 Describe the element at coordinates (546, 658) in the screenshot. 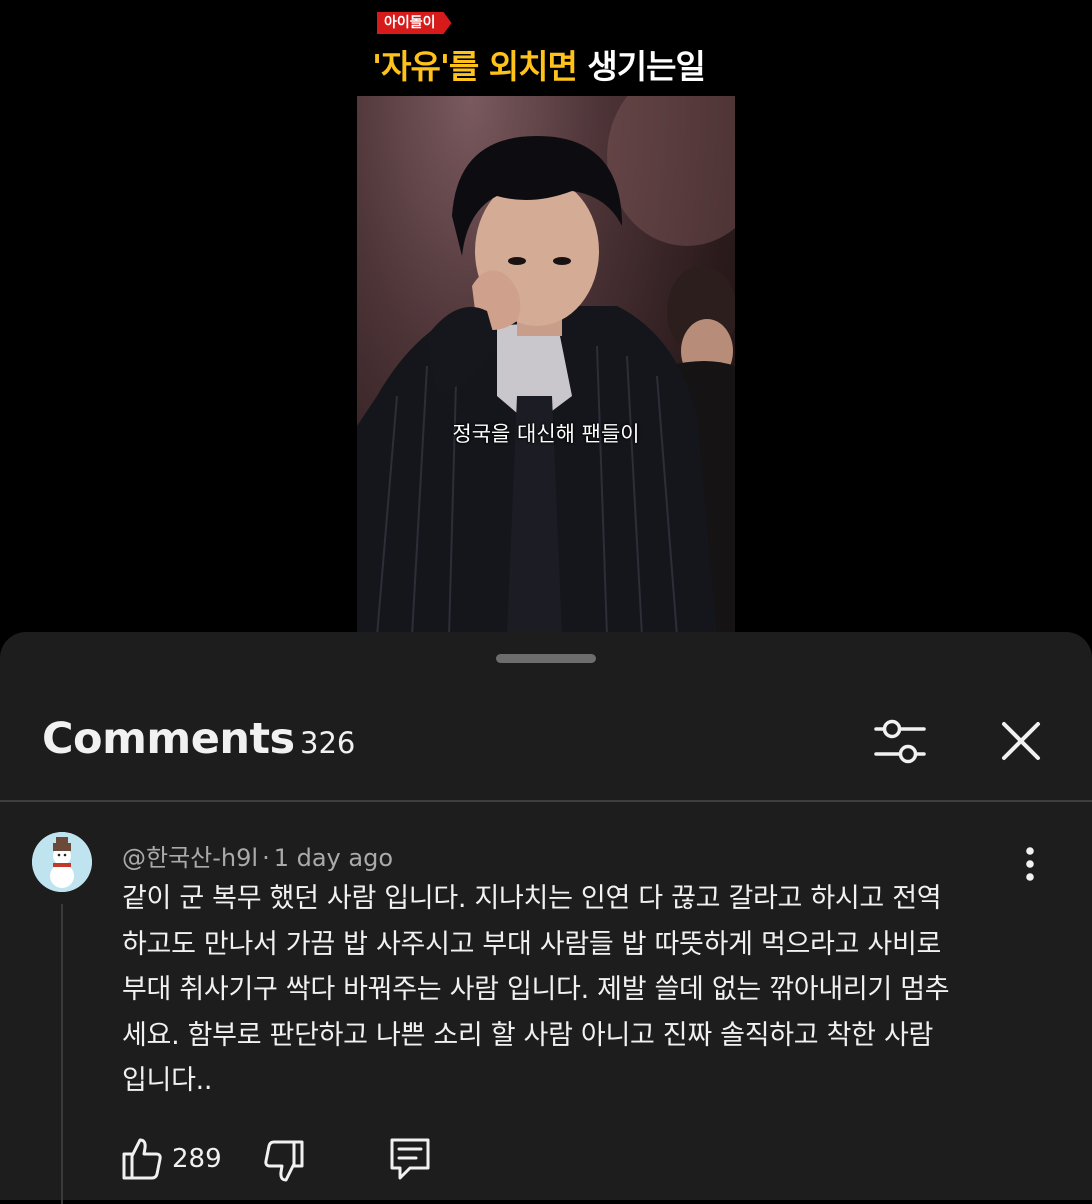

I see `drag-handle` at that location.